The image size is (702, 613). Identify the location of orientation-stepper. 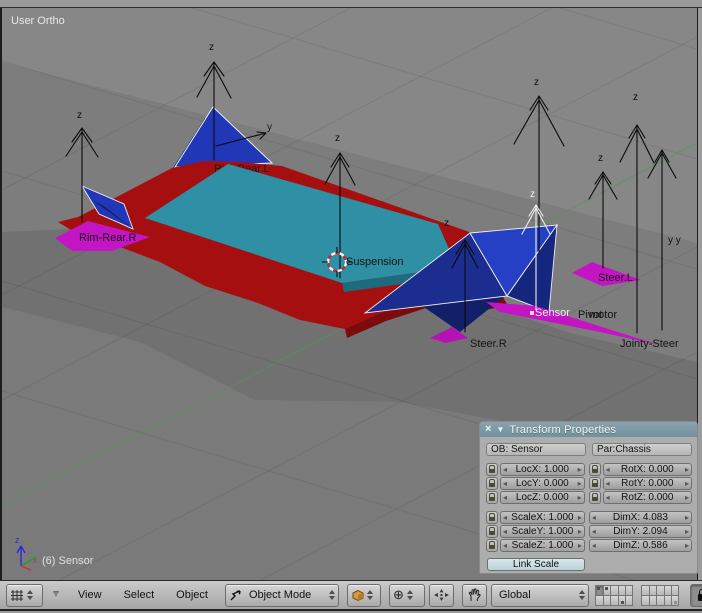
(581, 595).